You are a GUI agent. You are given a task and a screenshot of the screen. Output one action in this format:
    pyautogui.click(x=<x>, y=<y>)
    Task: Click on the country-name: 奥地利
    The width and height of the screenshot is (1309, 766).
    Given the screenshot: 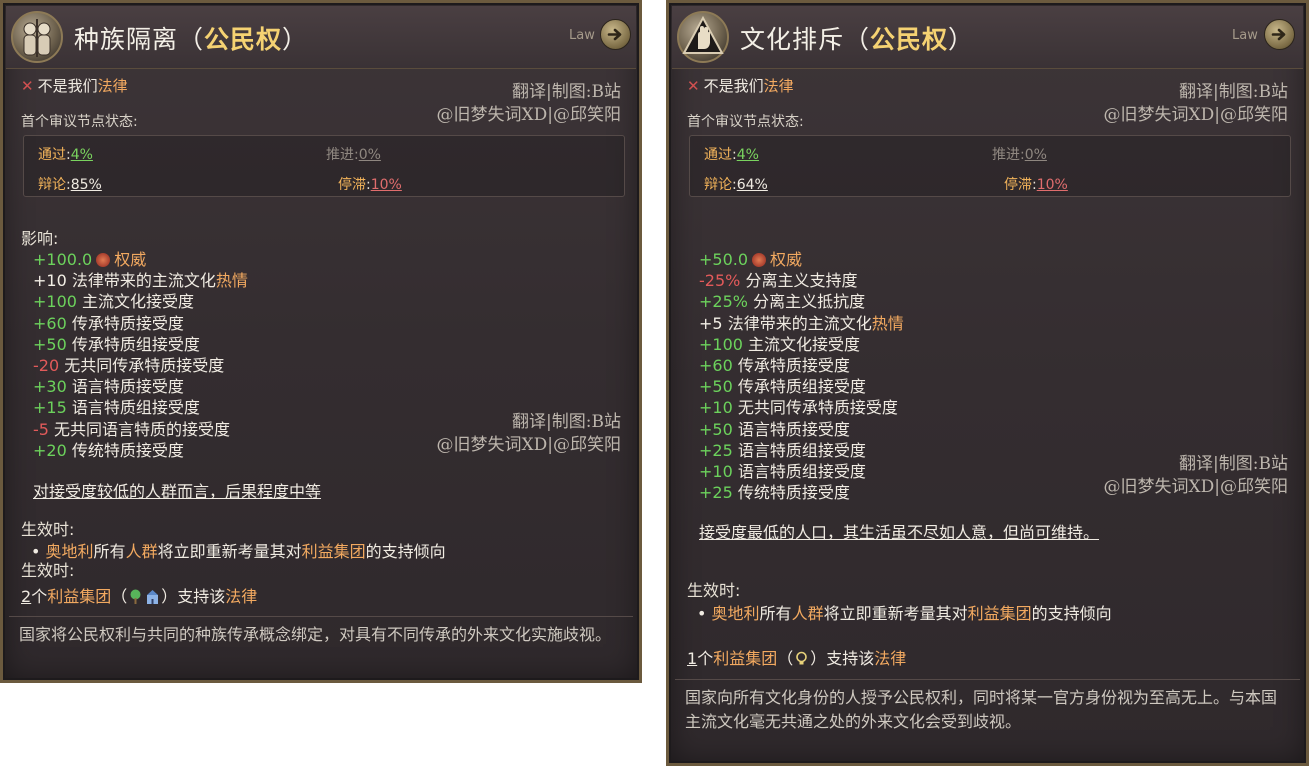 What is the action you would take?
    pyautogui.click(x=736, y=613)
    